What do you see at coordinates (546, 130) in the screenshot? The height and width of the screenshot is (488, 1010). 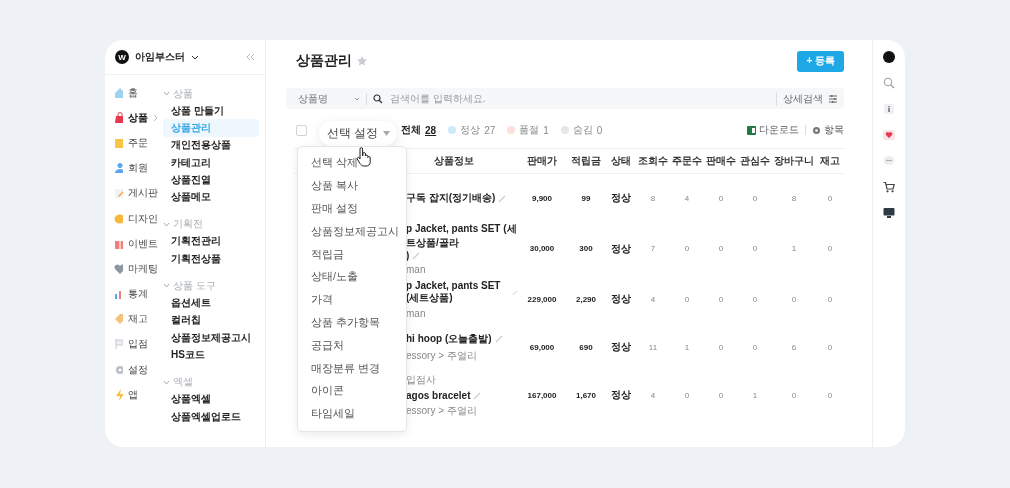 I see `filter-count: 1` at bounding box center [546, 130].